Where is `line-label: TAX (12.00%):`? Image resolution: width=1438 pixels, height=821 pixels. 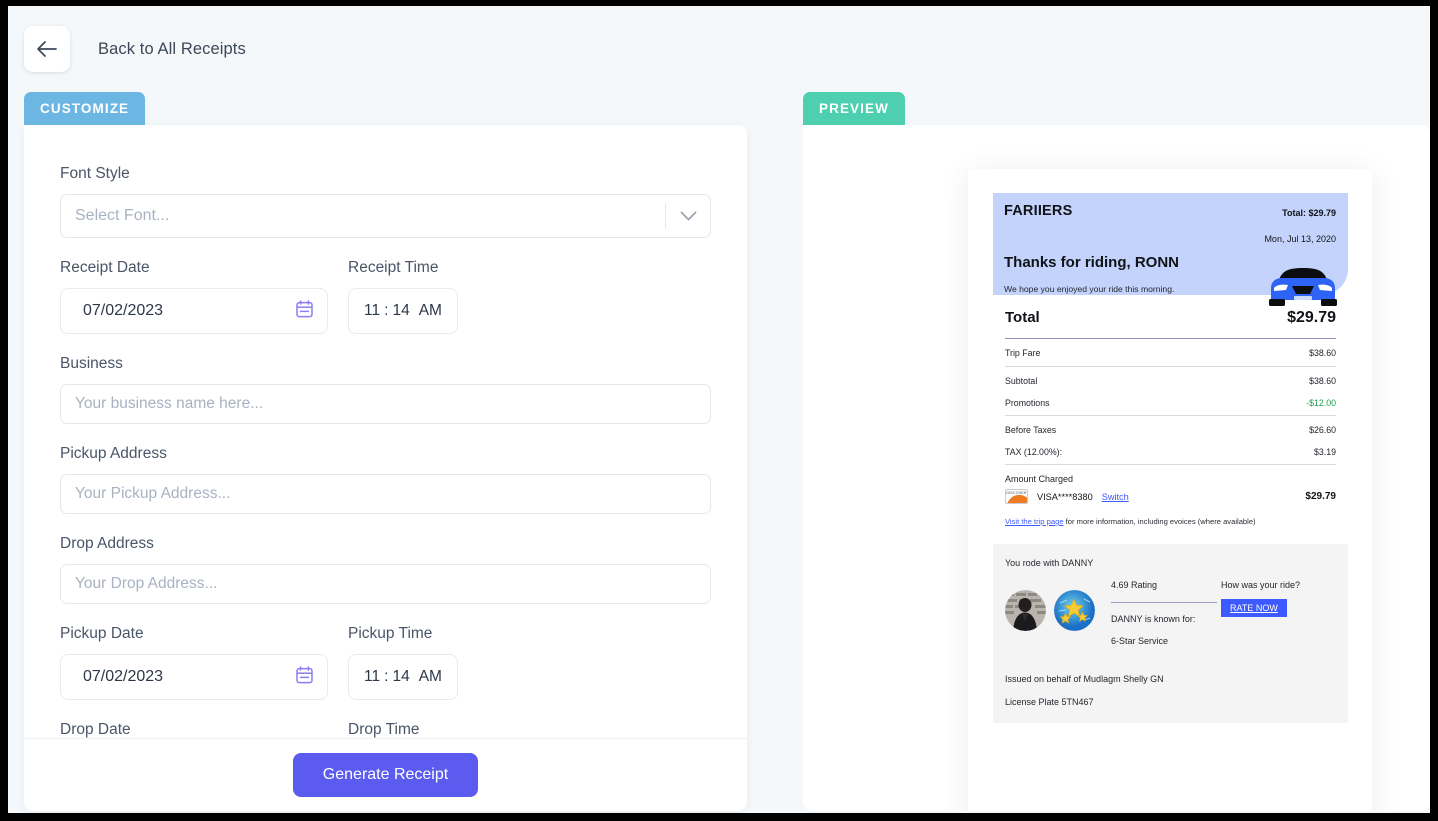
line-label: TAX (12.00%): is located at coordinates (1034, 452).